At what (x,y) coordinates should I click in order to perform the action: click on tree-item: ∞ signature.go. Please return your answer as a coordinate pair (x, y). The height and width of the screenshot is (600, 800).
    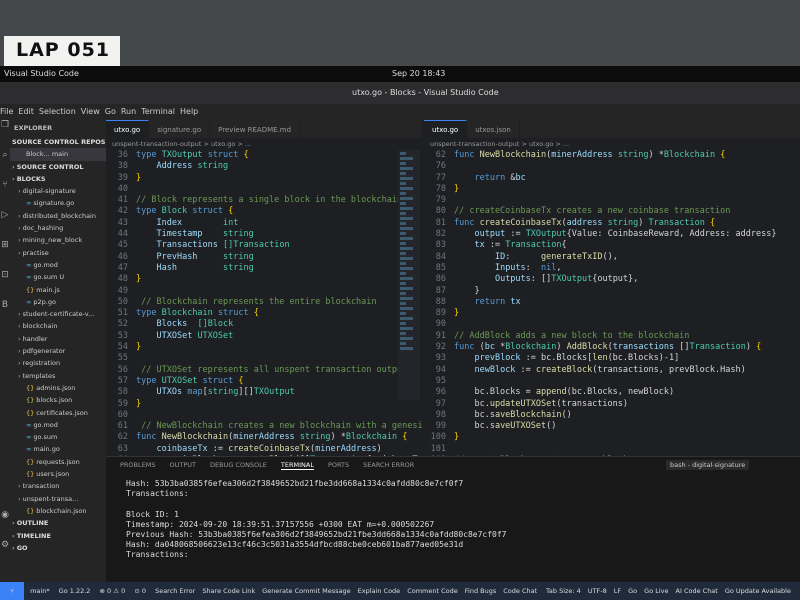
    Looking at the image, I should click on (58, 203).